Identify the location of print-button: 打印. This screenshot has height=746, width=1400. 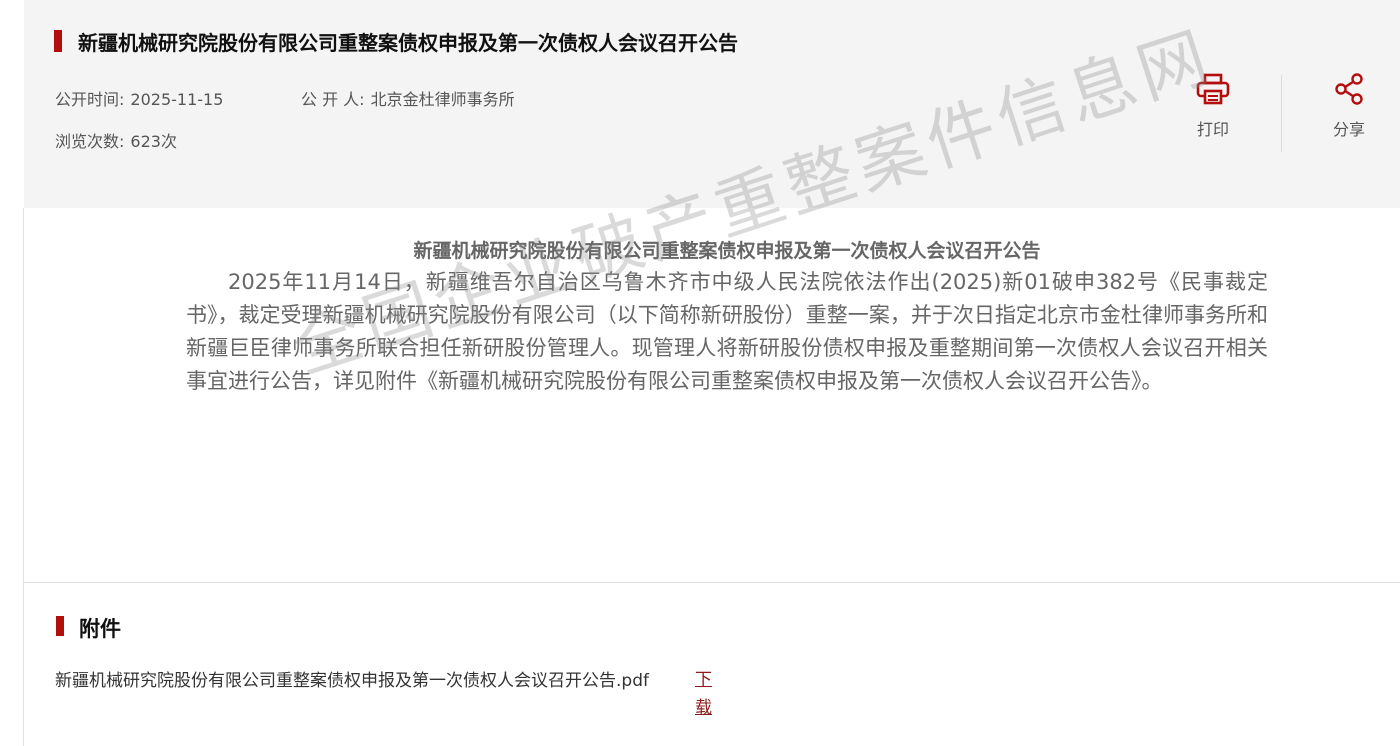
(1213, 106).